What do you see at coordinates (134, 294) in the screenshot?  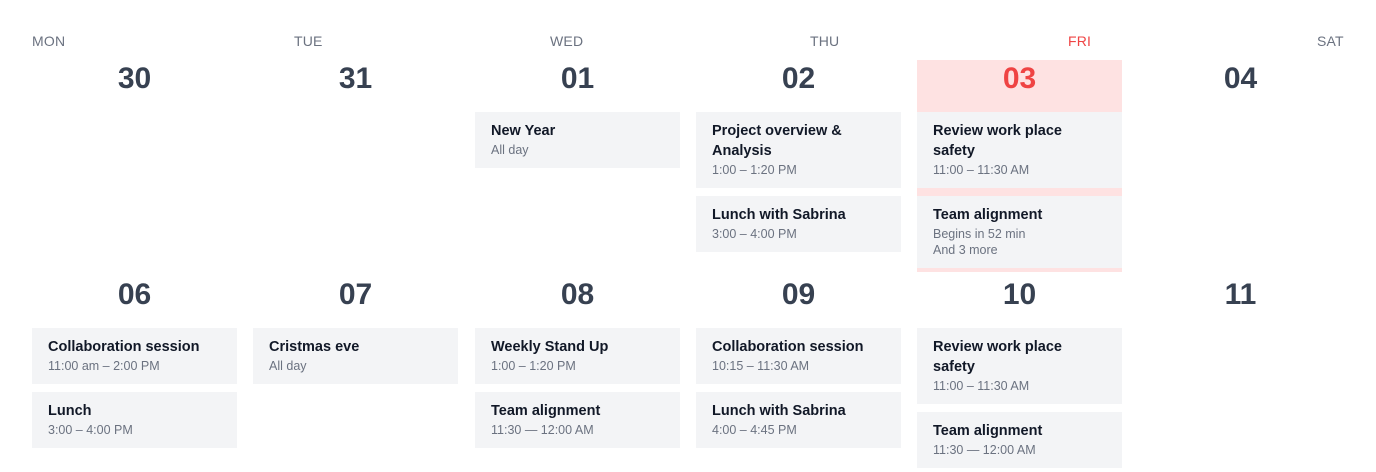 I see `date-number: 06` at bounding box center [134, 294].